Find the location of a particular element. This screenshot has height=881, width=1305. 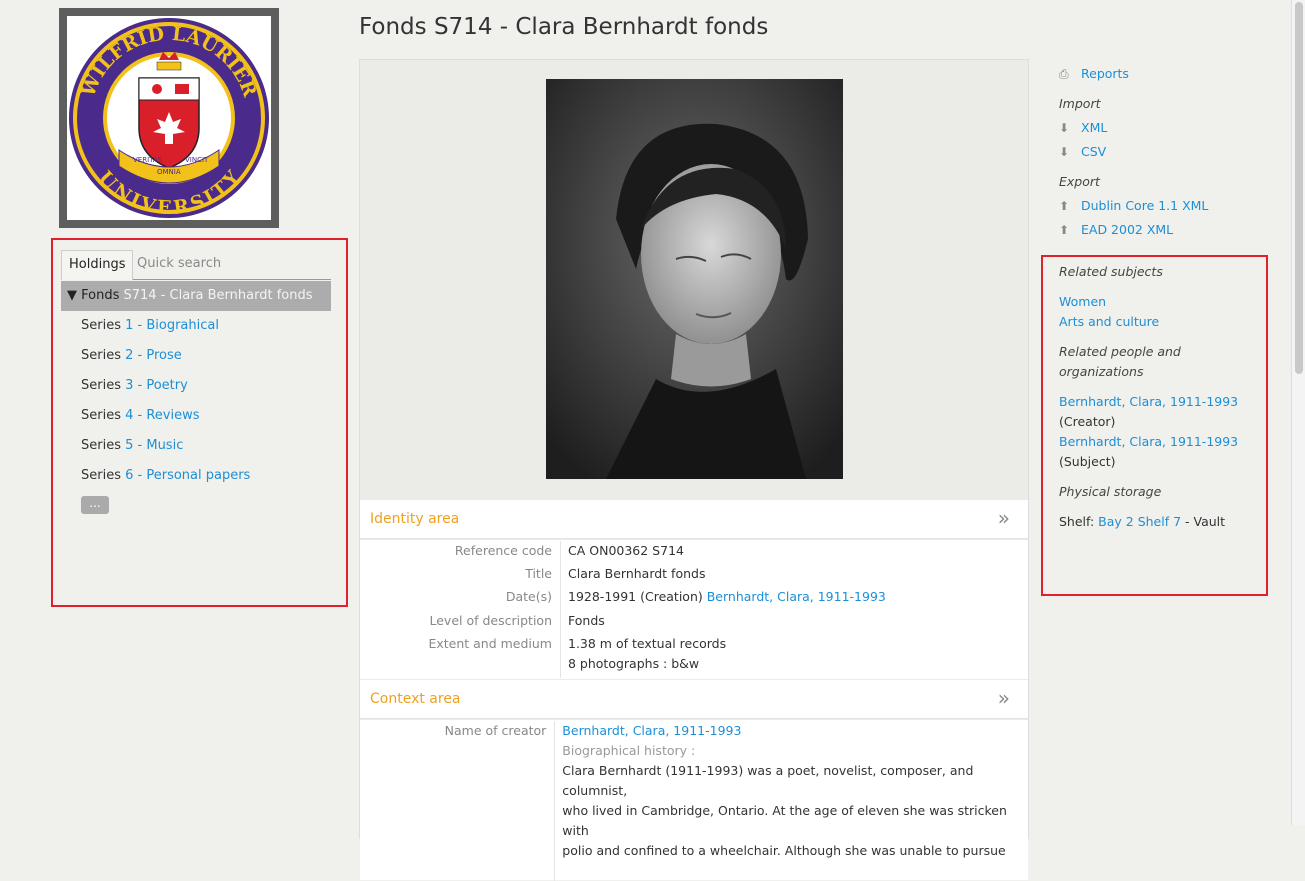

field-label: Extent and medium is located at coordinates (460, 656).